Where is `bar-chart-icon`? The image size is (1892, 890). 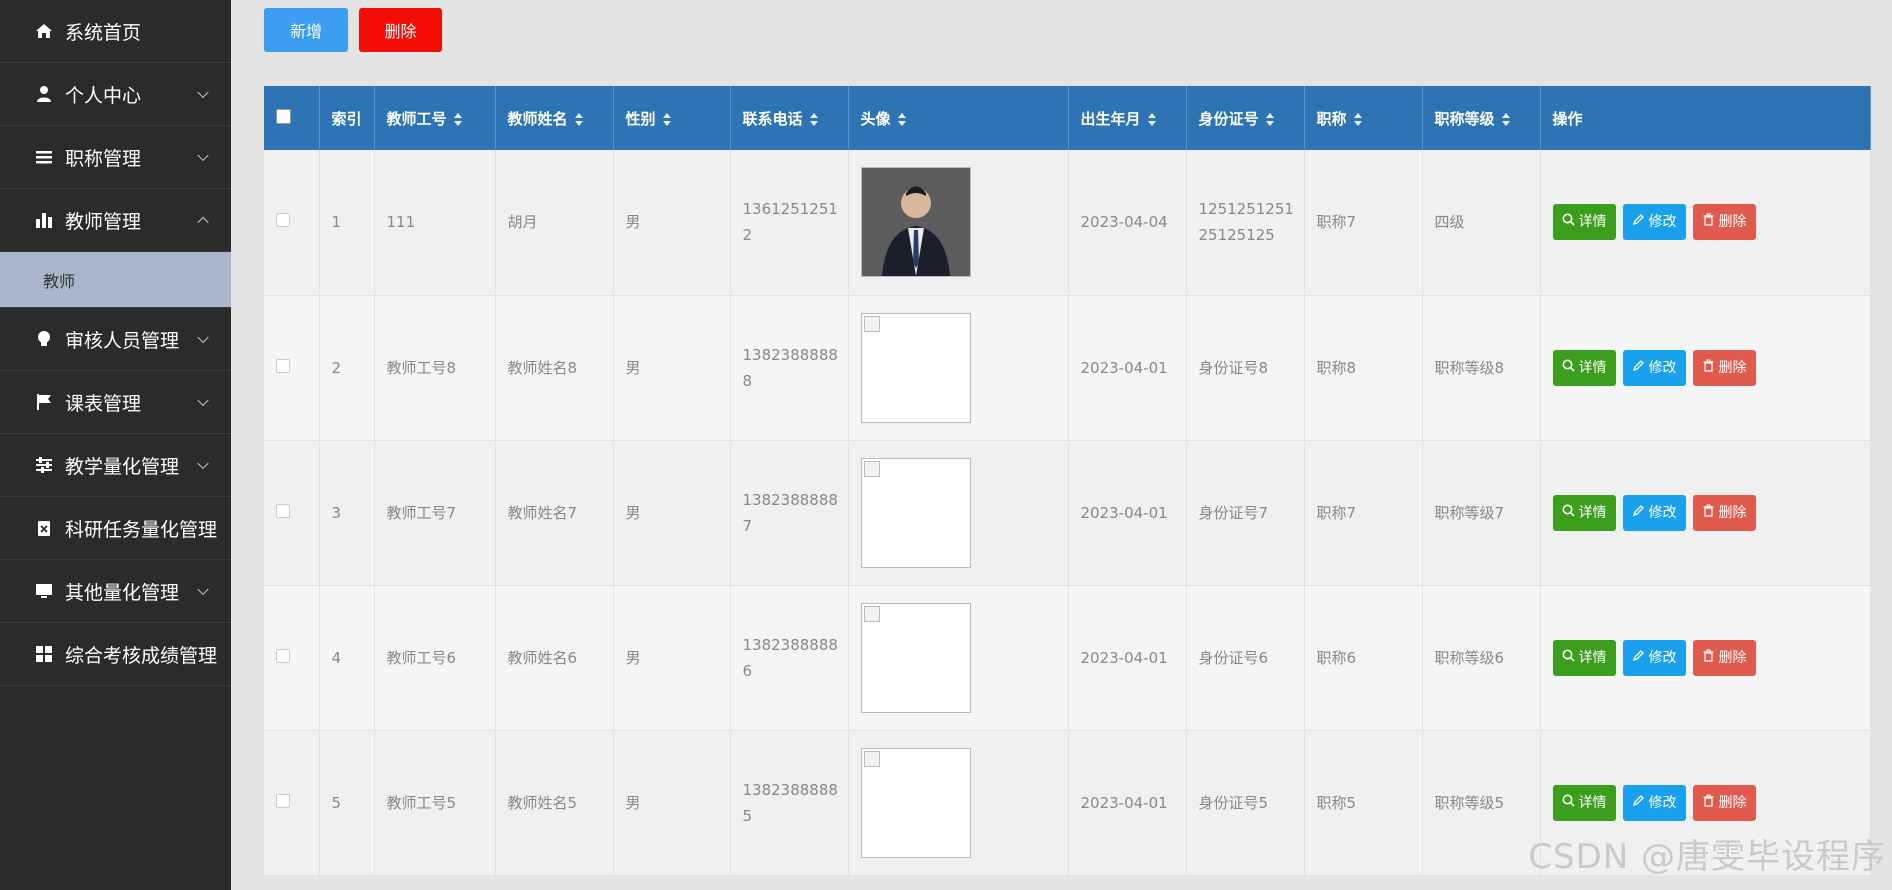
bar-chart-icon is located at coordinates (44, 220).